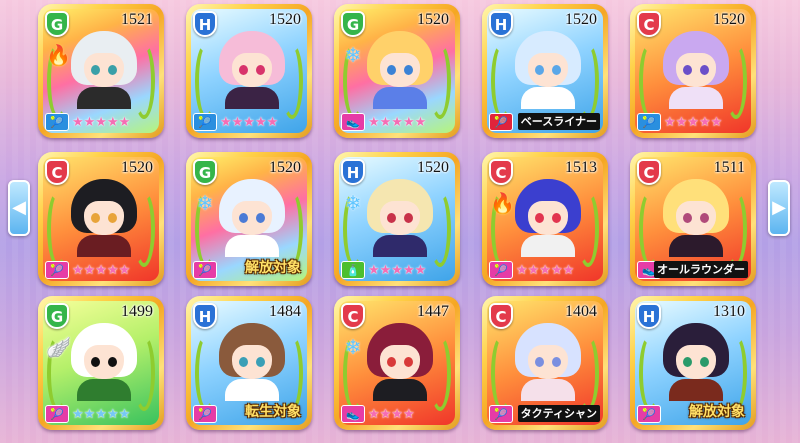  I want to click on target-label: 解放対象, so click(273, 268).